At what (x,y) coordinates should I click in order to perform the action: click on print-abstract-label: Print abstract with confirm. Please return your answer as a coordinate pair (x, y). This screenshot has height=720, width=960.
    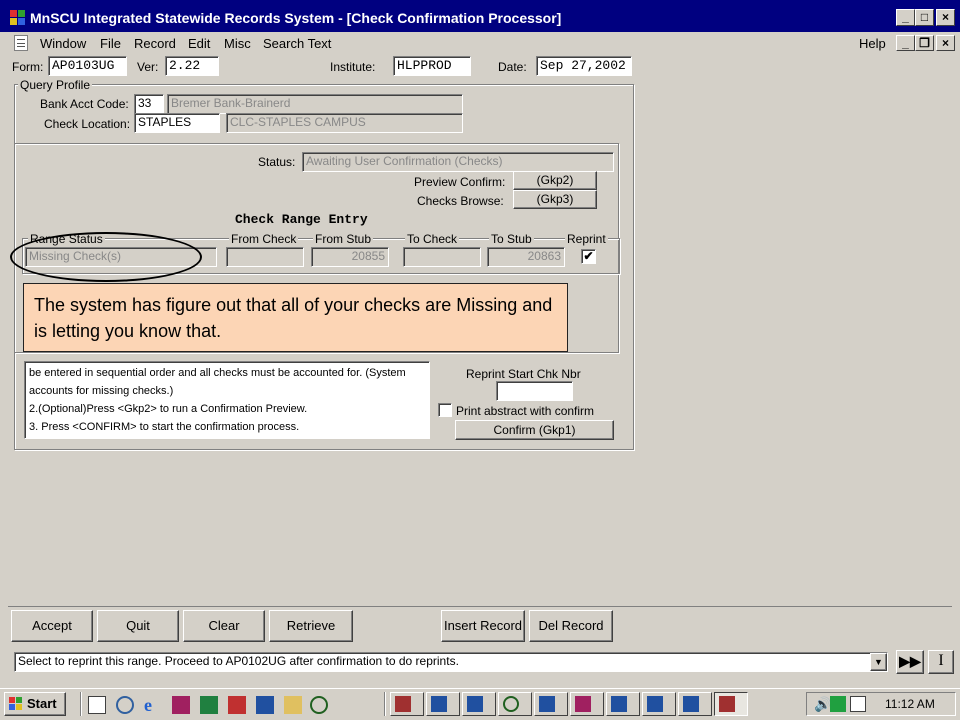
    Looking at the image, I should click on (525, 411).